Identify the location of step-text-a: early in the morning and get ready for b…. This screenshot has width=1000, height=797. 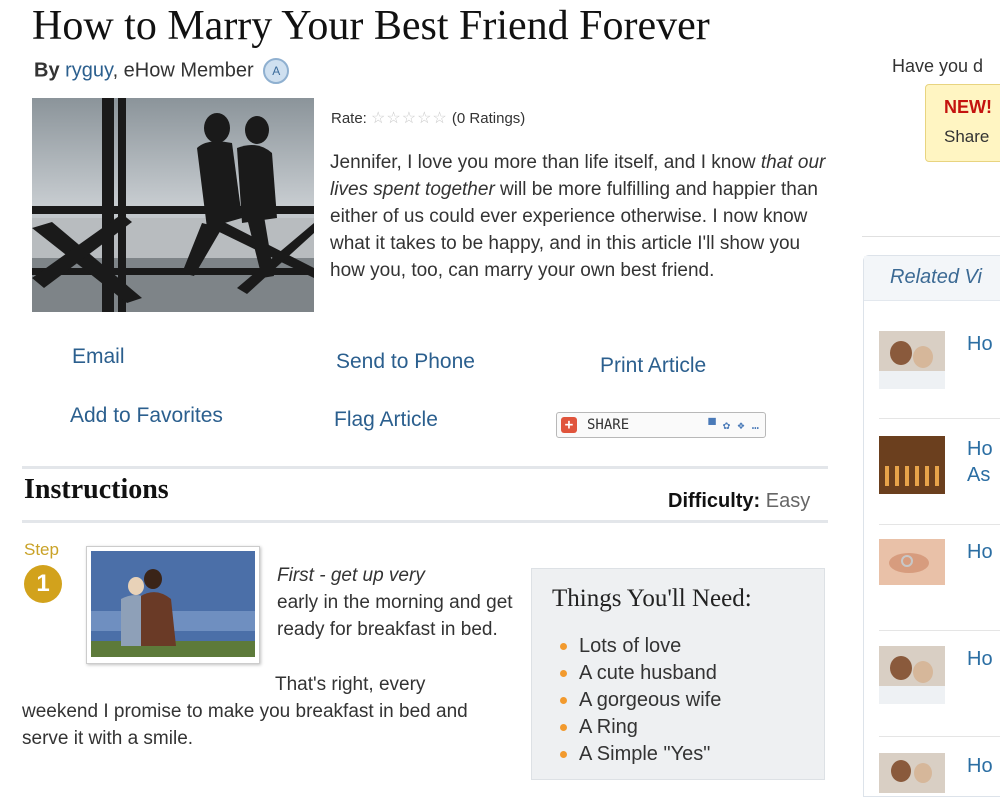
(395, 616).